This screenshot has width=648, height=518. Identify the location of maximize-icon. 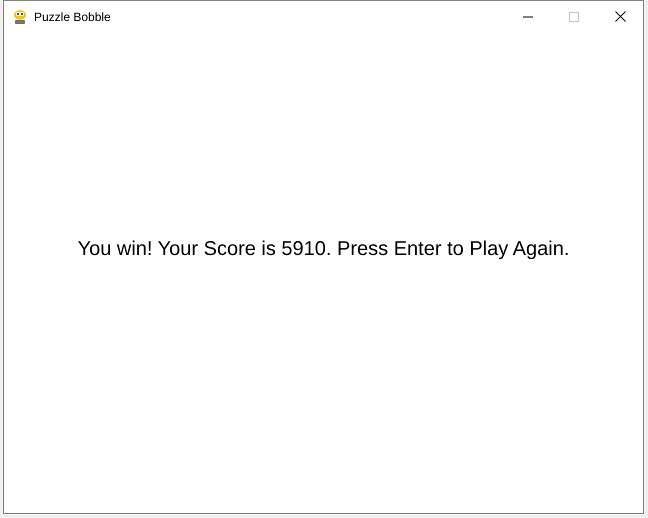
(574, 17).